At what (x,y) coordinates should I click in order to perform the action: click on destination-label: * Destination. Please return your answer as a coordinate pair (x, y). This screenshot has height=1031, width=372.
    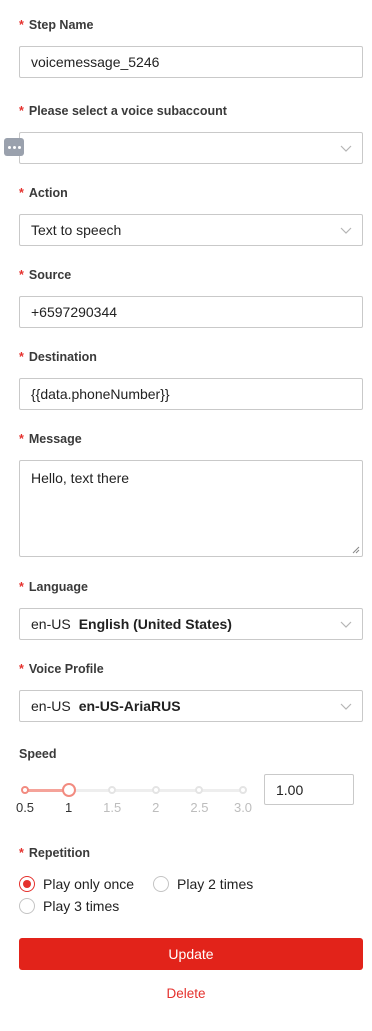
    Looking at the image, I should click on (58, 357).